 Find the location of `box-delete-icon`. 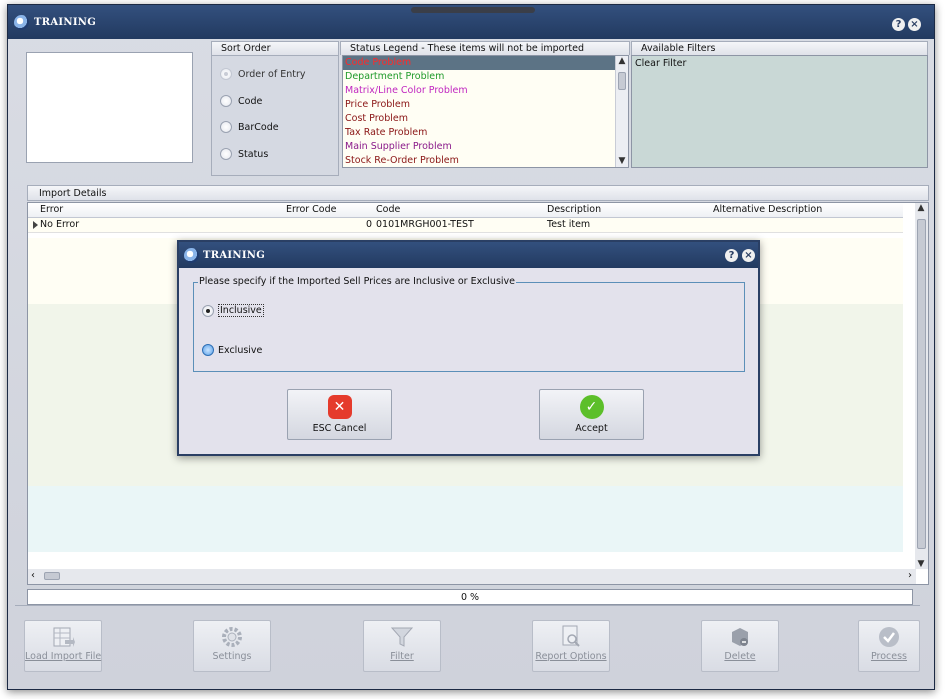

box-delete-icon is located at coordinates (740, 637).